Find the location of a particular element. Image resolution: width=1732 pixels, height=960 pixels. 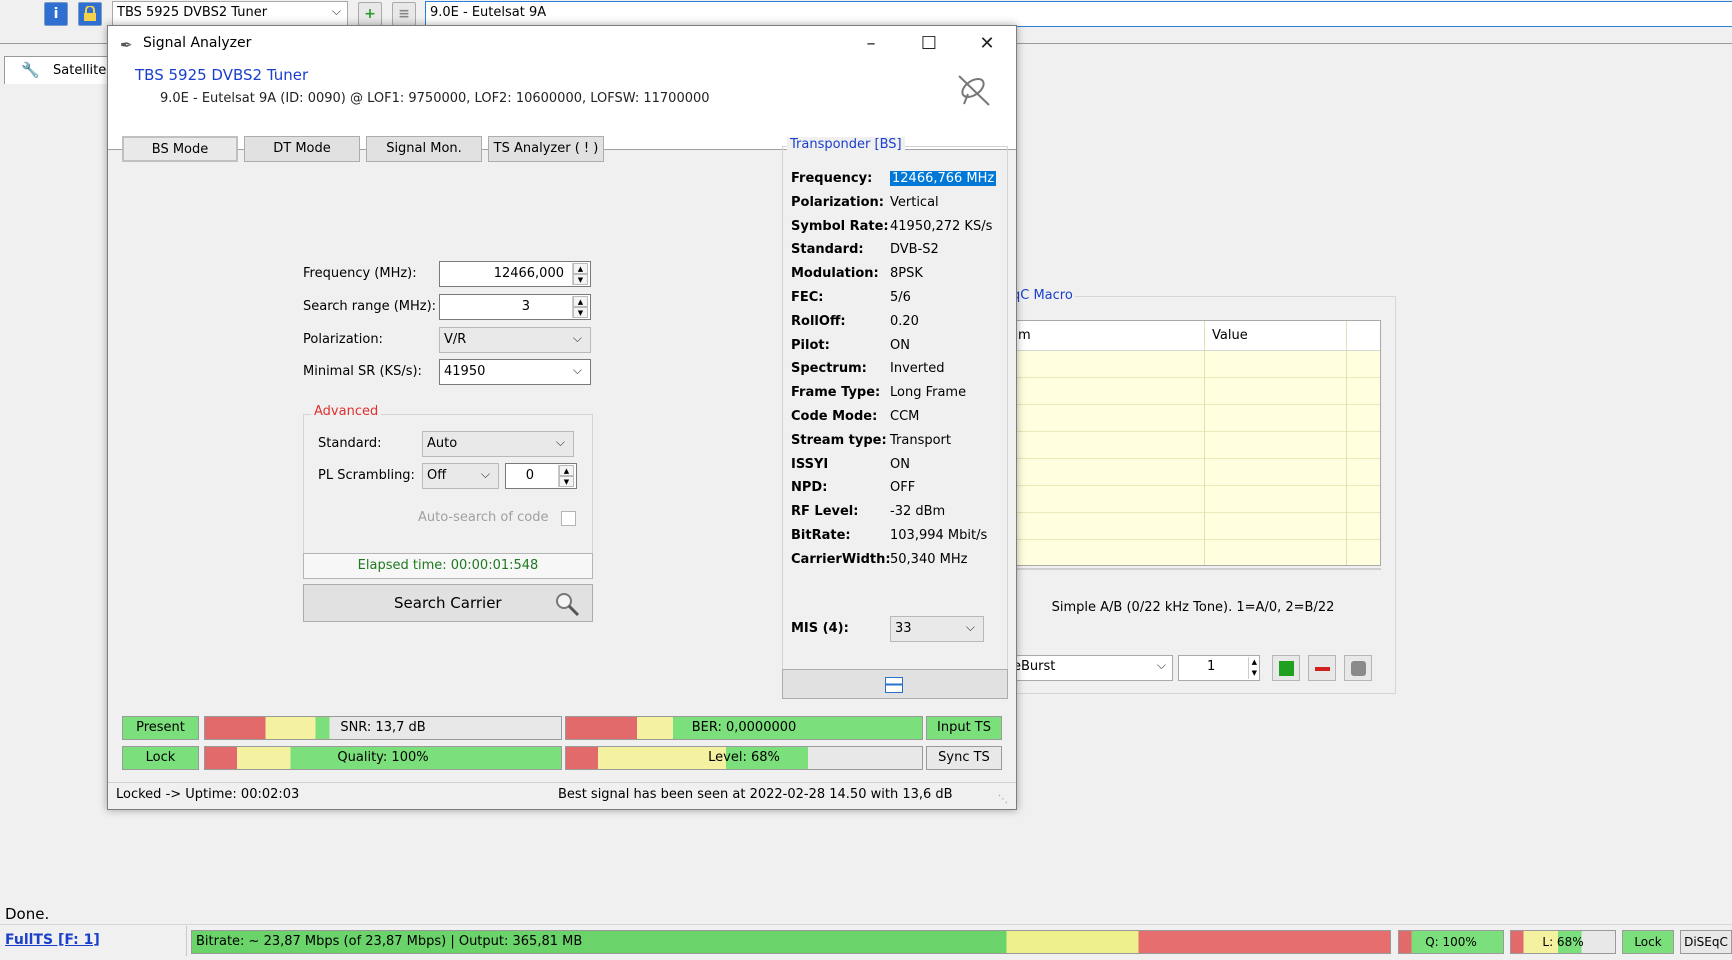

satellite-dish-icon: ✒ is located at coordinates (126, 45).